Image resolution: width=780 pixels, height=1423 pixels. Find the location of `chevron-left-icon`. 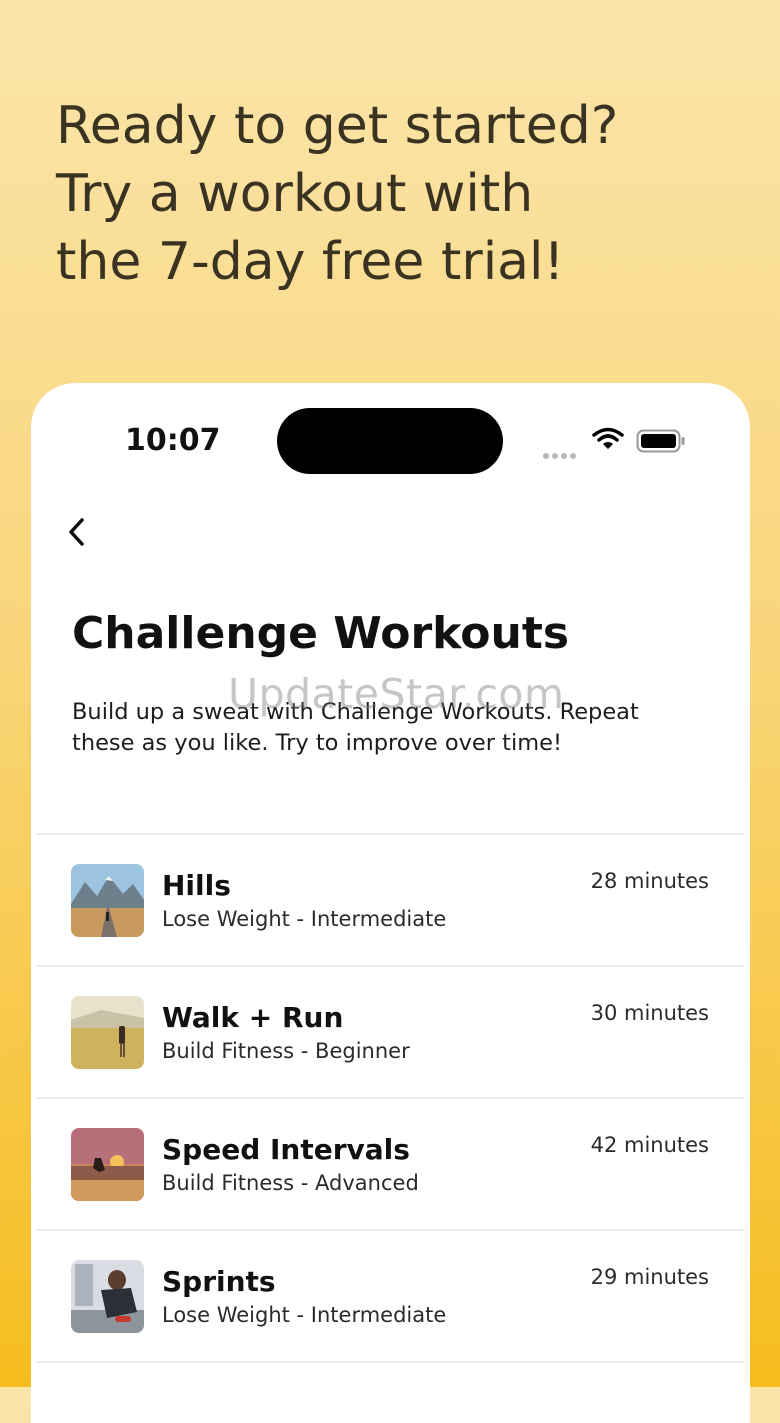

chevron-left-icon is located at coordinates (76, 532).